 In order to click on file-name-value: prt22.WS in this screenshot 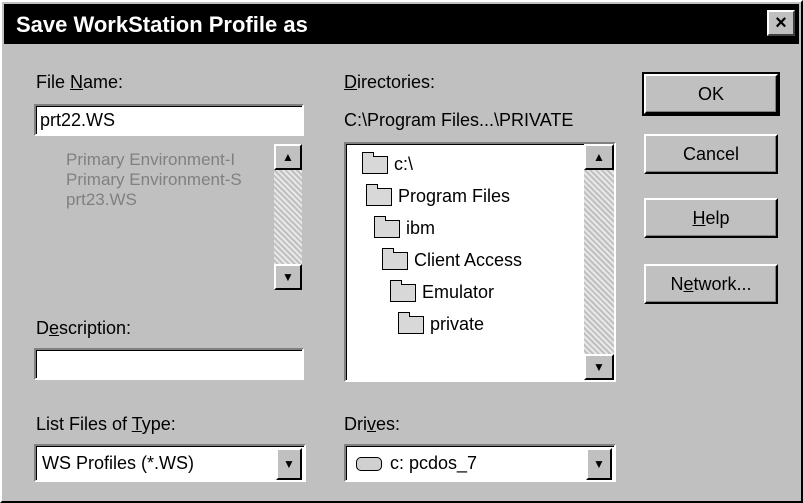, I will do `click(78, 120)`.